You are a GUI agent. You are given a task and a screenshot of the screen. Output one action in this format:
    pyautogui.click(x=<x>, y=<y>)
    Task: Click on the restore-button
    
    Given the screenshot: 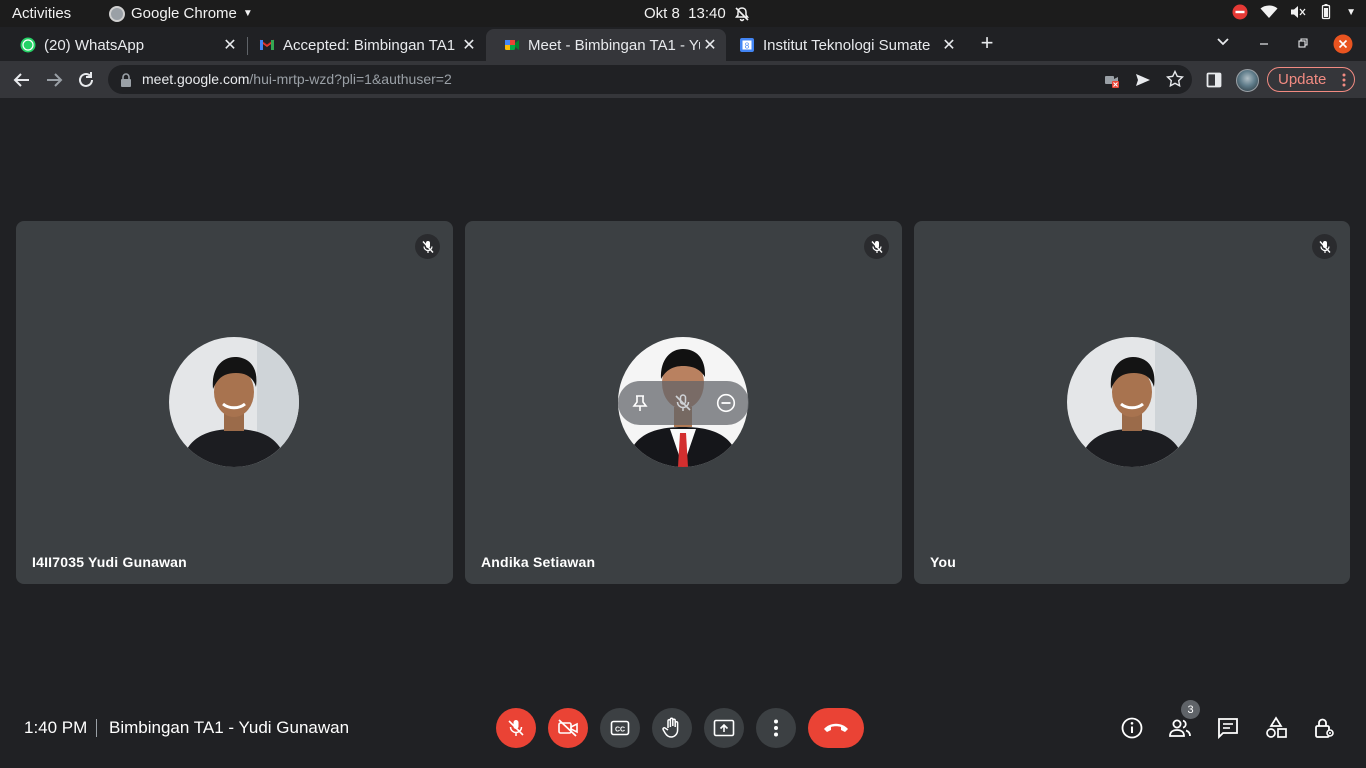 What is the action you would take?
    pyautogui.click(x=1303, y=43)
    